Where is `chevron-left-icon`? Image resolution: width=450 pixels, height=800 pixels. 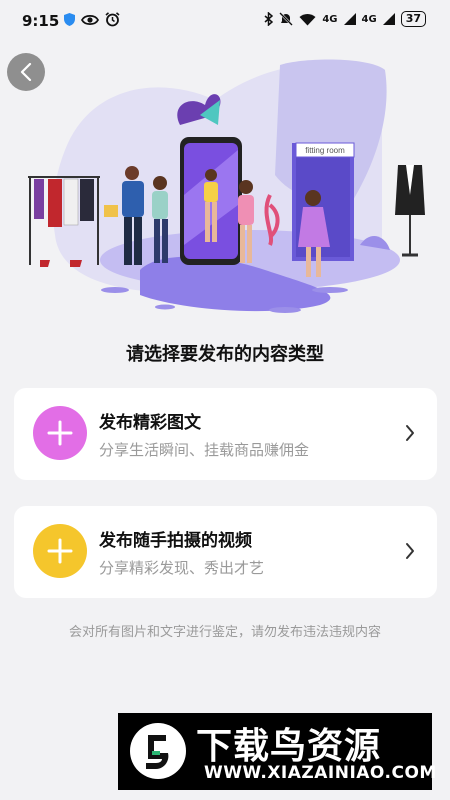
chevron-left-icon is located at coordinates (26, 72).